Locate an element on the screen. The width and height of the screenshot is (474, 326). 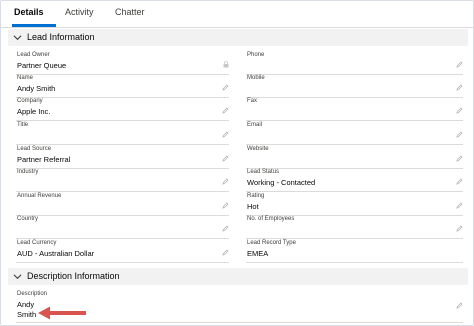
field-annual-revenue: Annual Revenue is located at coordinates (122, 204).